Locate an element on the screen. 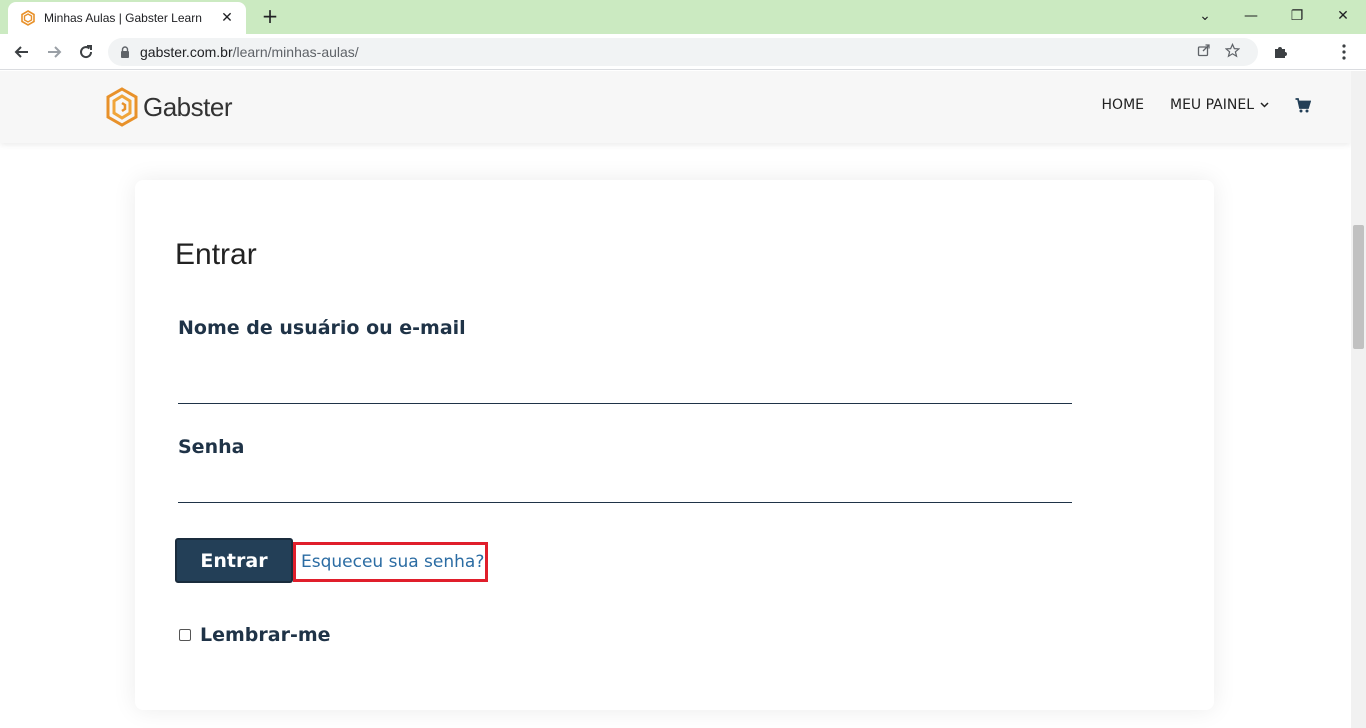 This screenshot has height=728, width=1366. logo-text: Gabster is located at coordinates (188, 106).